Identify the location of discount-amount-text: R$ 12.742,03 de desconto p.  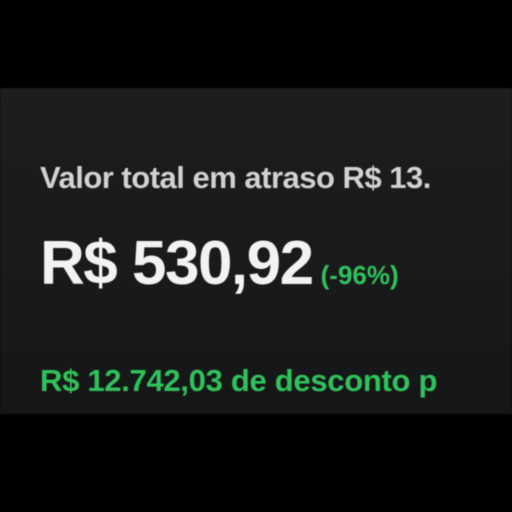
(239, 380).